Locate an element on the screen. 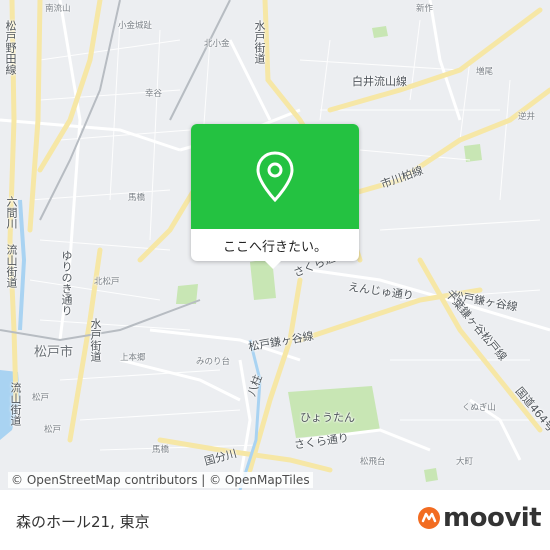  road-label: ゆりのき通り is located at coordinates (66, 283).